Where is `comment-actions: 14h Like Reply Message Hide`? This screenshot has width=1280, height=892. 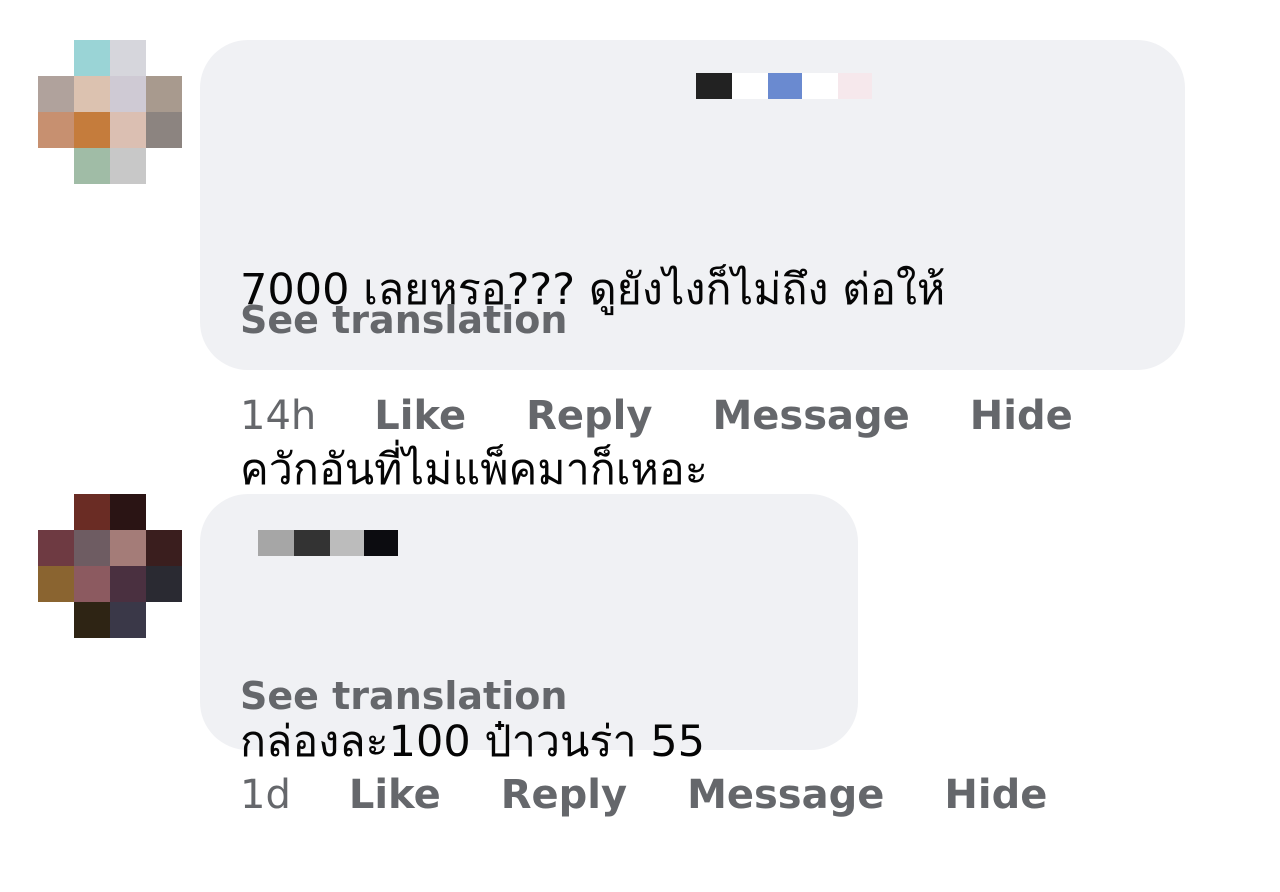 comment-actions: 14h Like Reply Message Hide is located at coordinates (656, 416).